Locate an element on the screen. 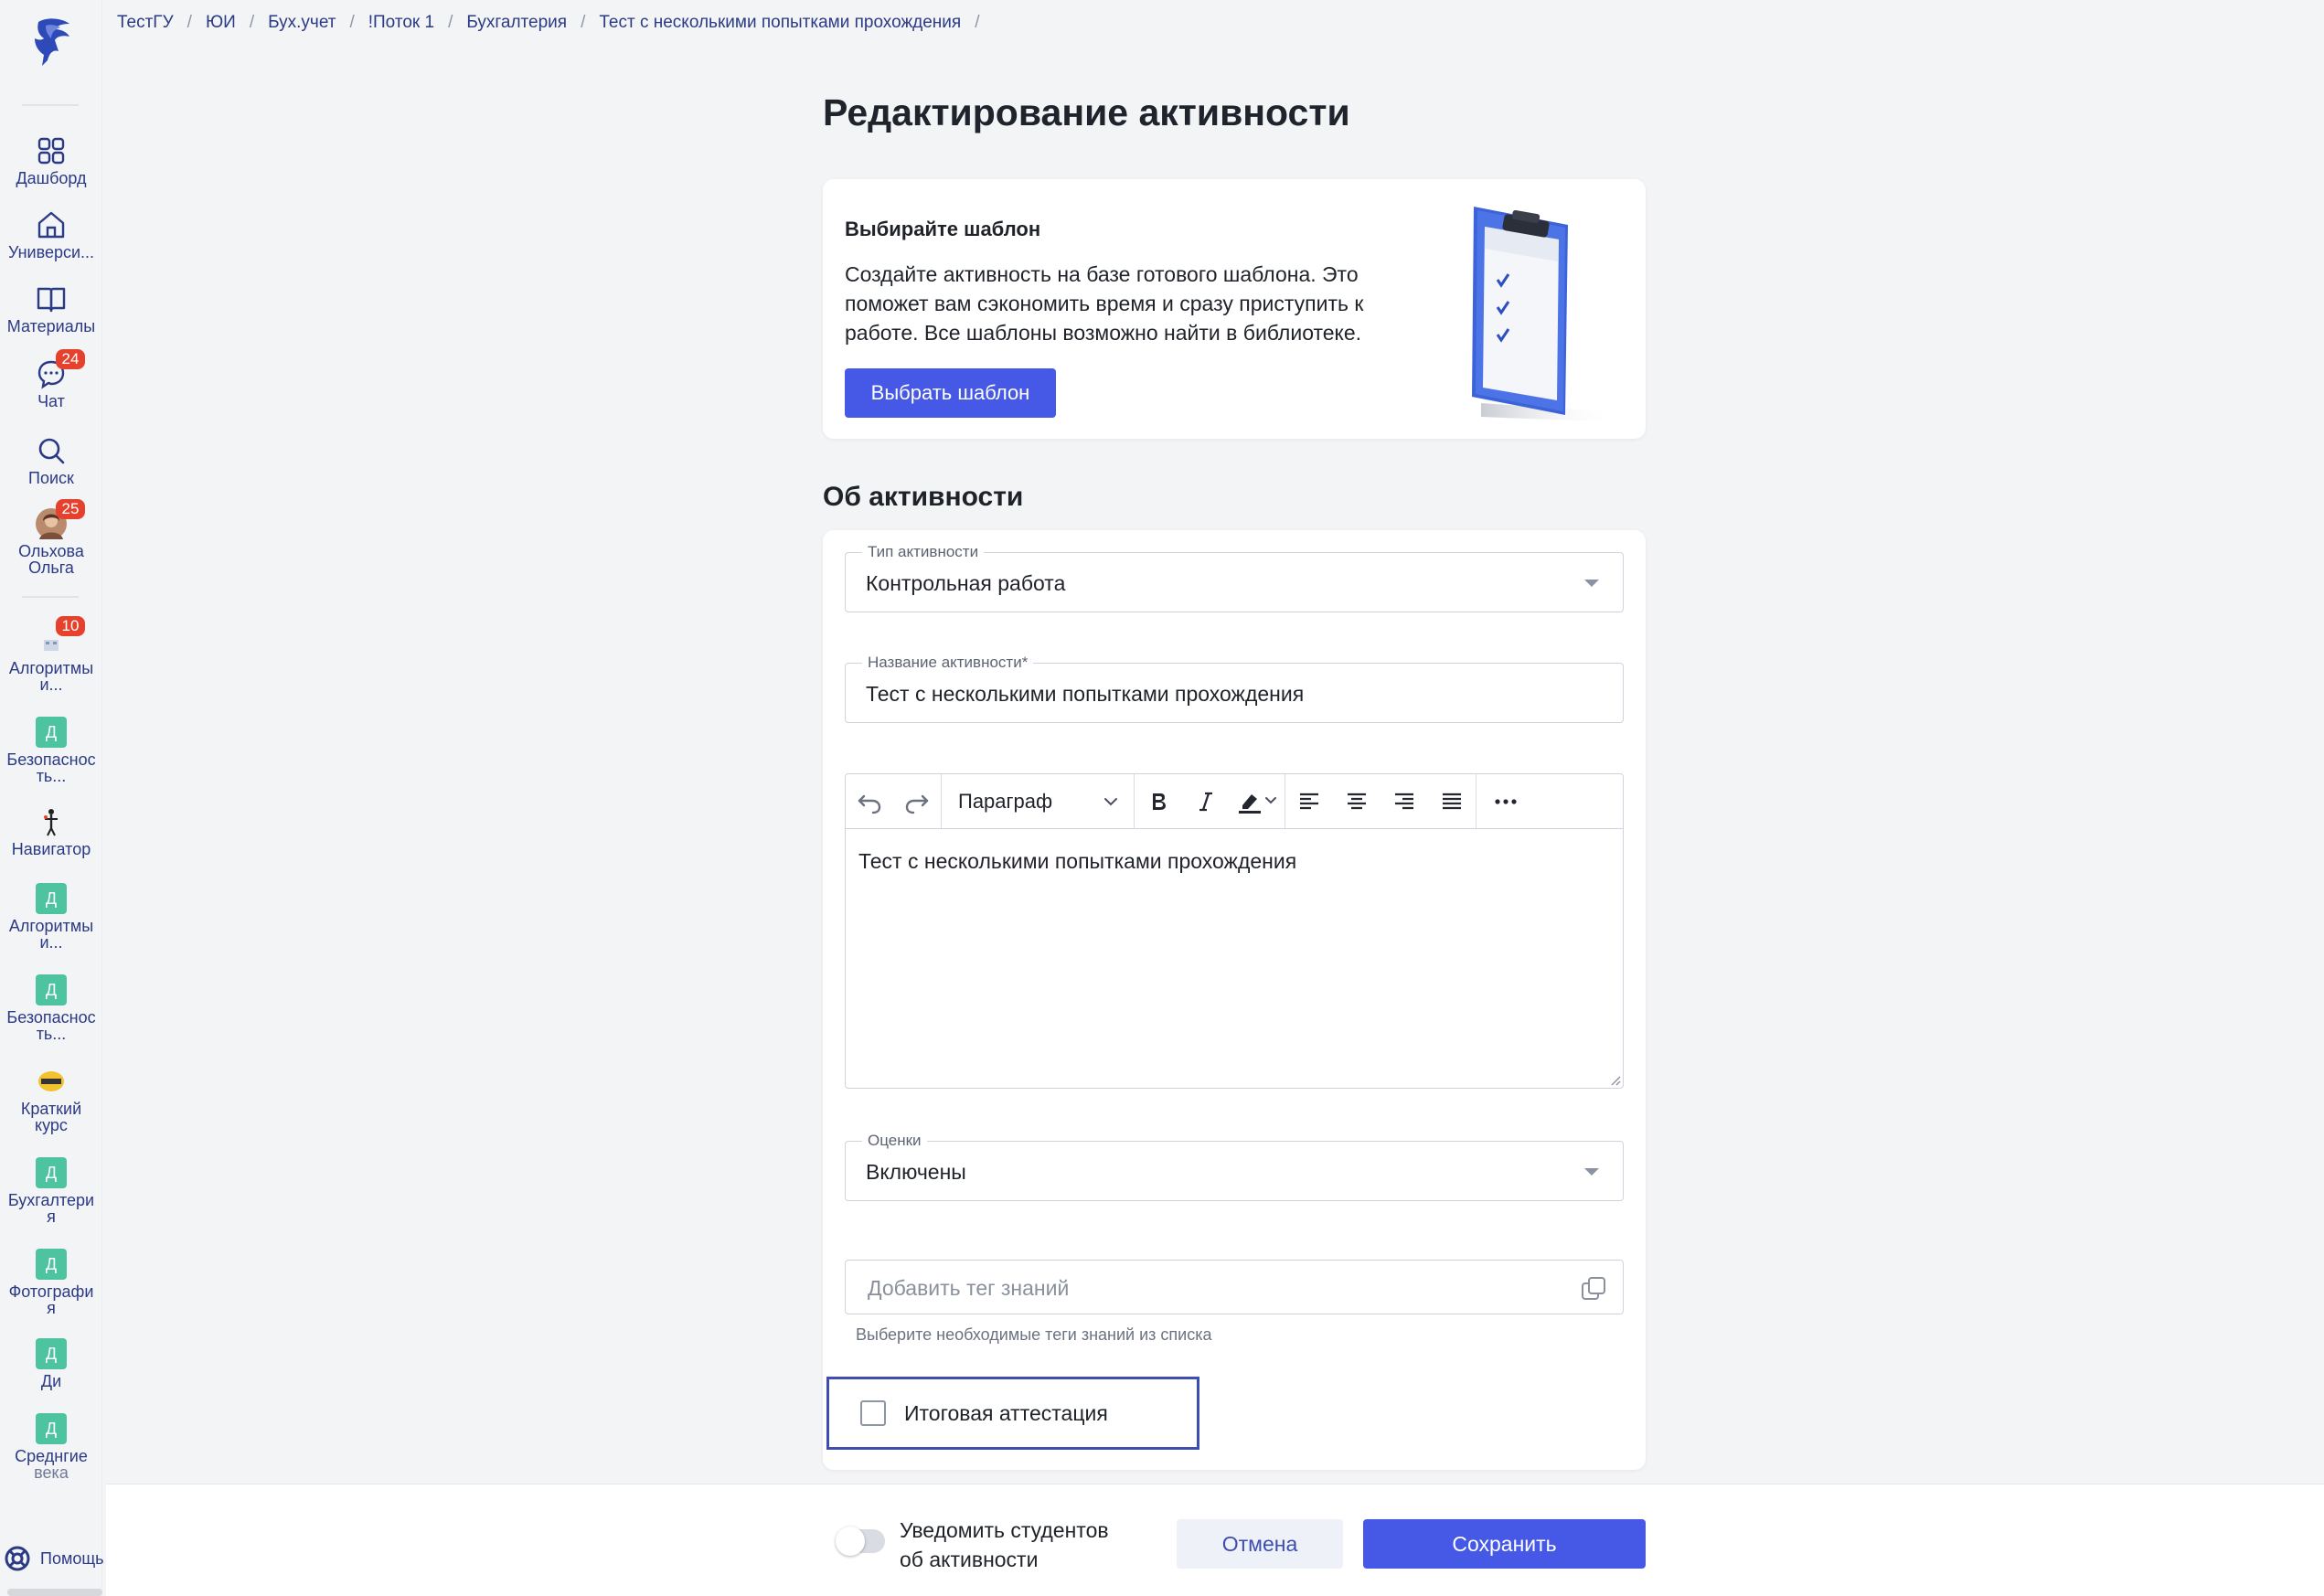  copy-icon is located at coordinates (1593, 1288).